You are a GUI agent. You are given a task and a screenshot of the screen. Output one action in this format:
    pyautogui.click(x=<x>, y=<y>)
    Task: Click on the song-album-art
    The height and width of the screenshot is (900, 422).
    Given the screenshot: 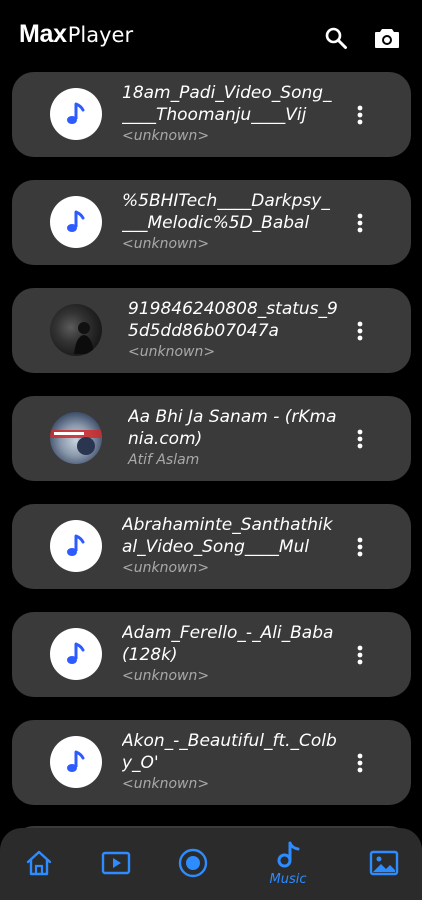 What is the action you would take?
    pyautogui.click(x=76, y=438)
    